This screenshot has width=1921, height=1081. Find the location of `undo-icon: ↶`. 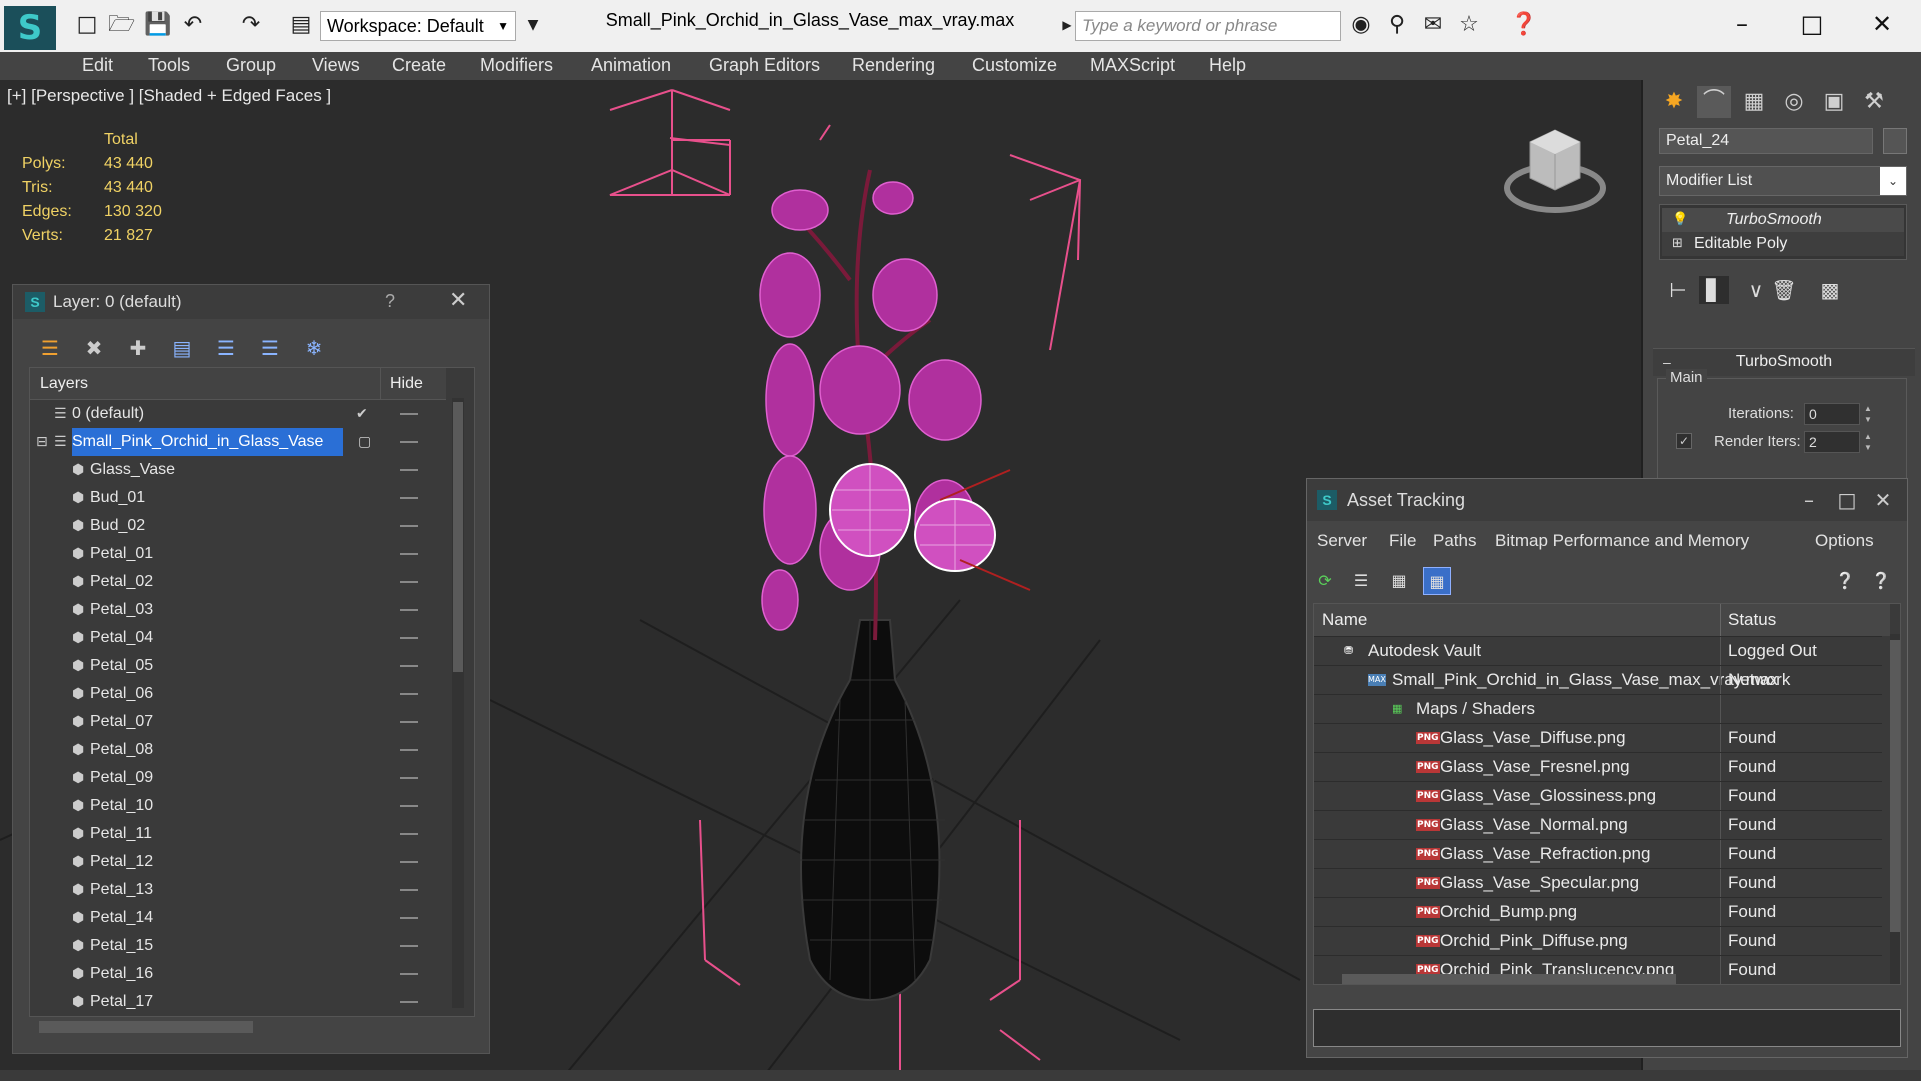

undo-icon: ↶ is located at coordinates (193, 25).